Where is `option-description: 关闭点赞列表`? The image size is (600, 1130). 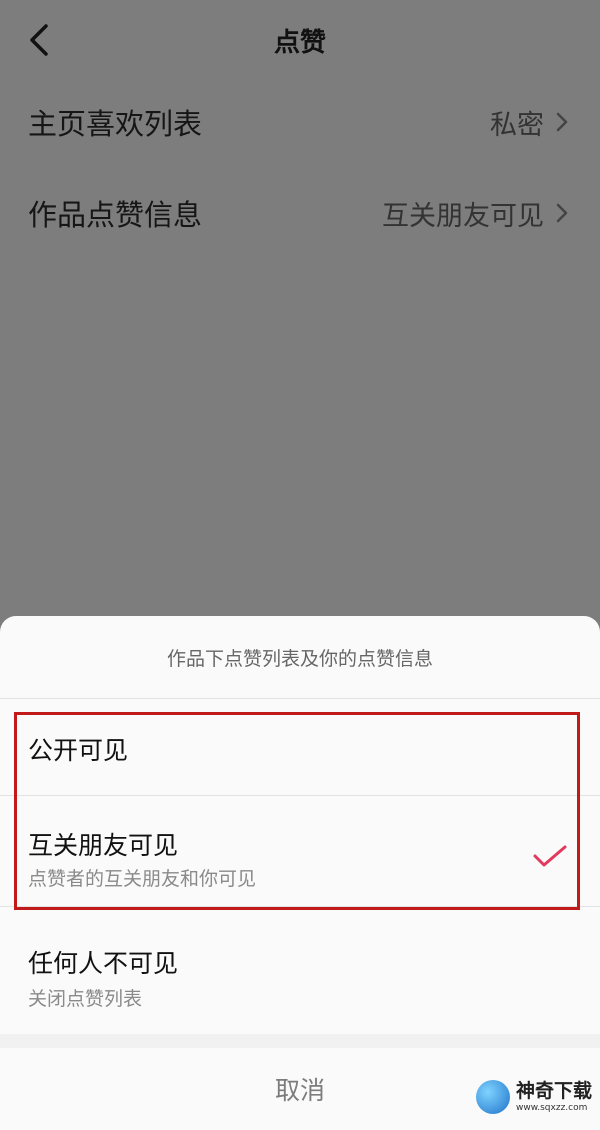 option-description: 关闭点赞列表 is located at coordinates (85, 999).